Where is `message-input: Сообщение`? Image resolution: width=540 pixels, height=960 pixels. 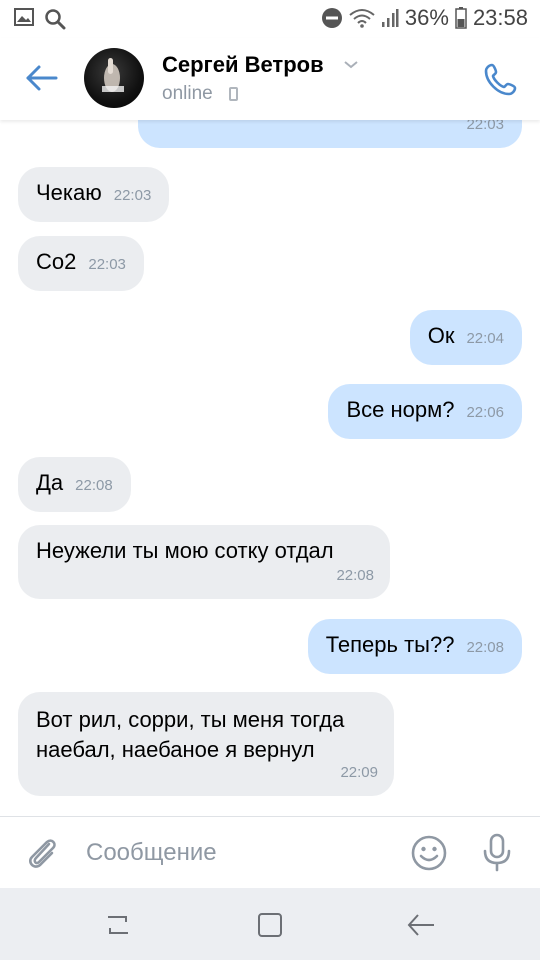
message-input: Сообщение is located at coordinates (151, 853).